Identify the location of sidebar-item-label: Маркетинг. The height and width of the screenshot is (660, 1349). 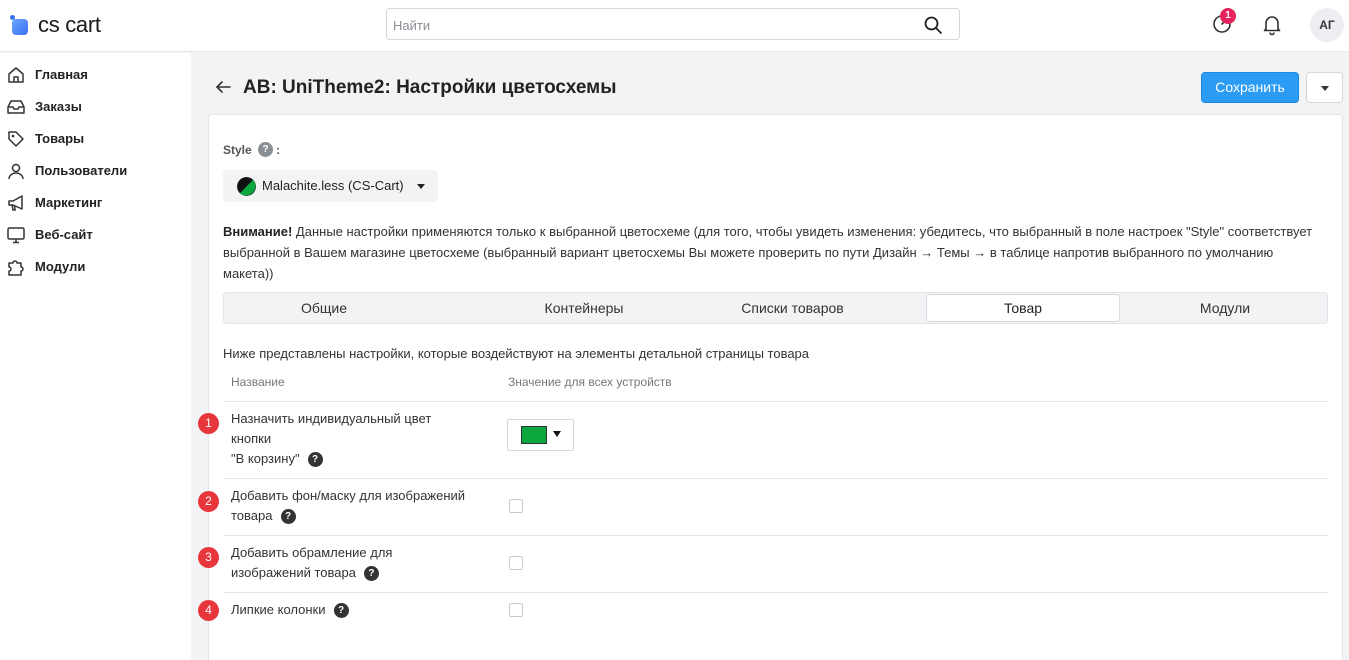
(69, 202).